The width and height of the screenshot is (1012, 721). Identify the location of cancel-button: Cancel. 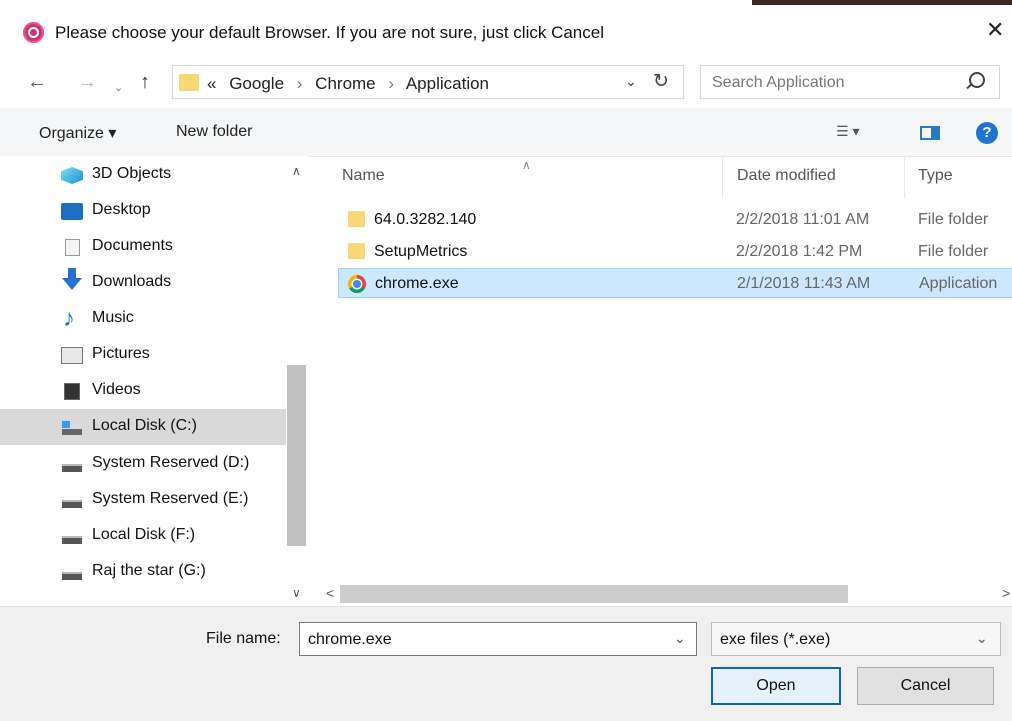
(925, 686).